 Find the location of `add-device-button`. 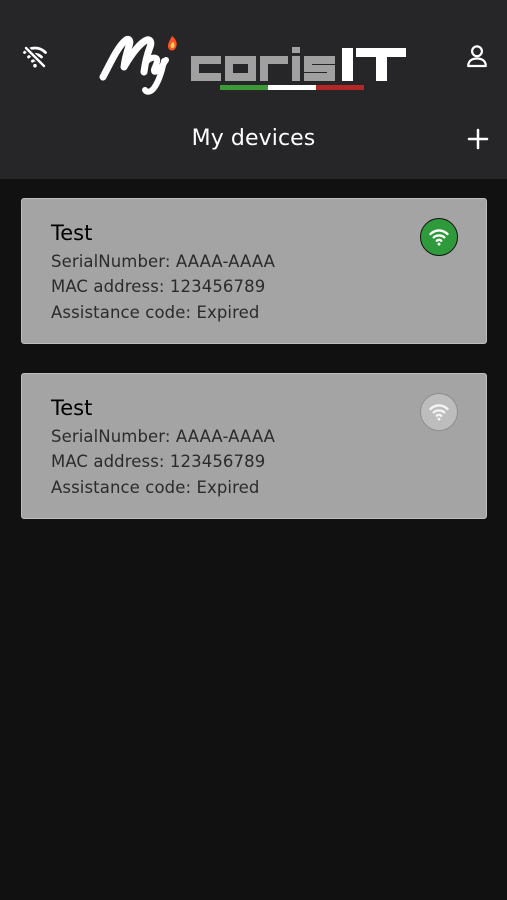

add-device-button is located at coordinates (478, 139).